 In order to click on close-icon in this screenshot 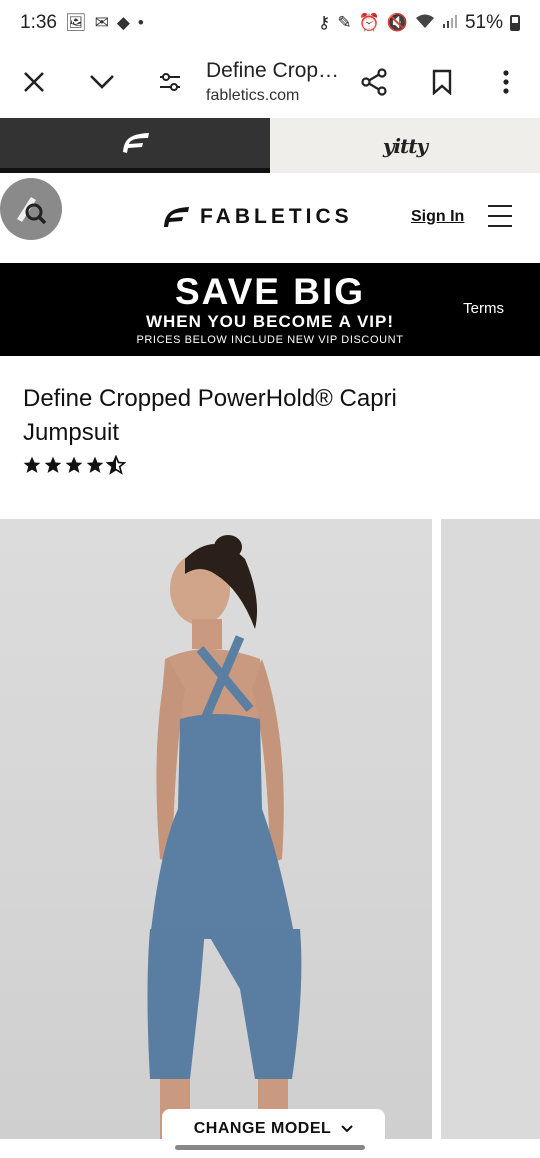, I will do `click(34, 82)`.